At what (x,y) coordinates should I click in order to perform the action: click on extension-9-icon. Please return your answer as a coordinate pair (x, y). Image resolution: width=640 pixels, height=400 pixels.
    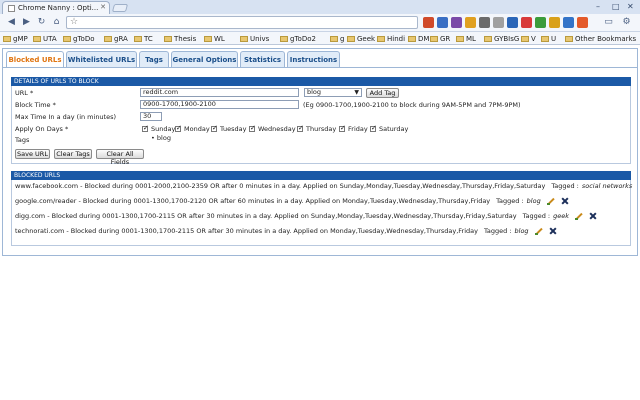
    Looking at the image, I should click on (540, 22).